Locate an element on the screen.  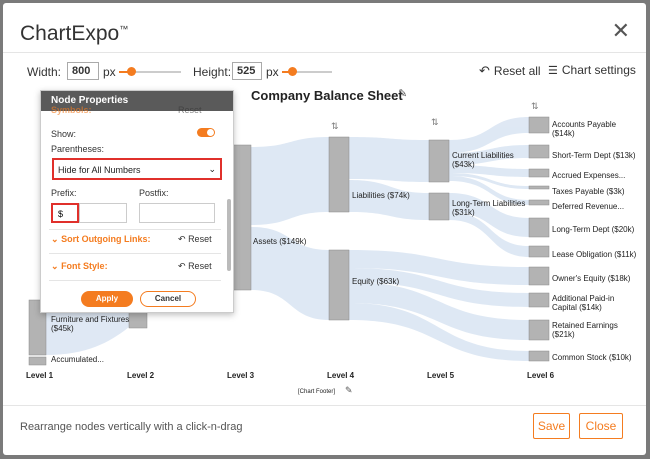
label-lt-liabilities: Long-Term Liabilities ($31k) is located at coordinates (489, 208).